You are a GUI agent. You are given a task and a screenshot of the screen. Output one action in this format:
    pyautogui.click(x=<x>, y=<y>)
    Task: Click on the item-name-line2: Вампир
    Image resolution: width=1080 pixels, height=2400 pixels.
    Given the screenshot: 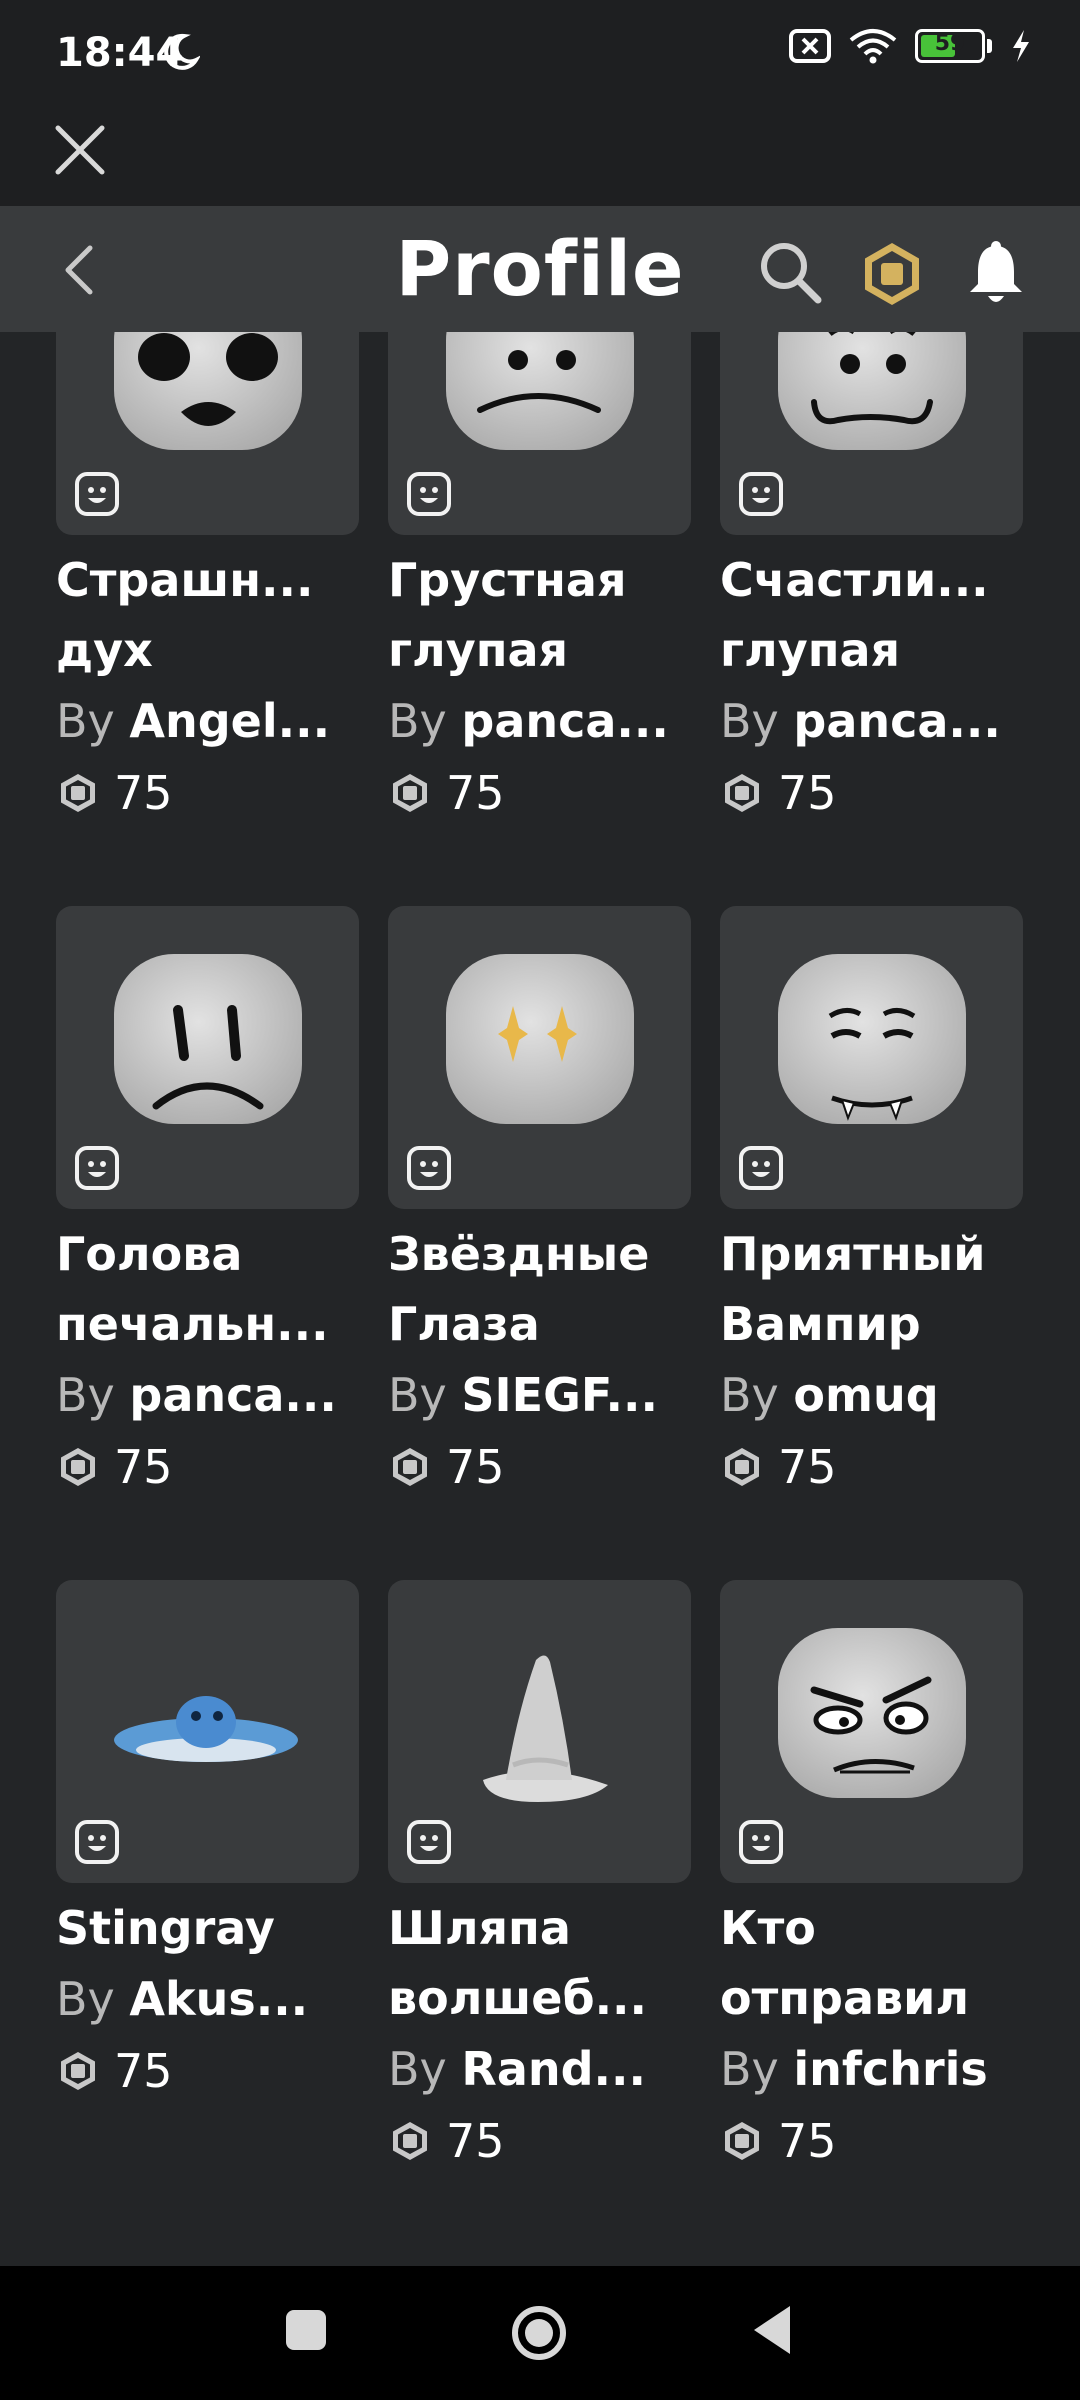 What is the action you would take?
    pyautogui.click(x=871, y=1324)
    